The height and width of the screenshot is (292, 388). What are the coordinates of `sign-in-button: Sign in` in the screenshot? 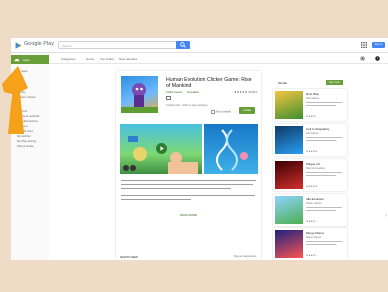 It's located at (378, 45).